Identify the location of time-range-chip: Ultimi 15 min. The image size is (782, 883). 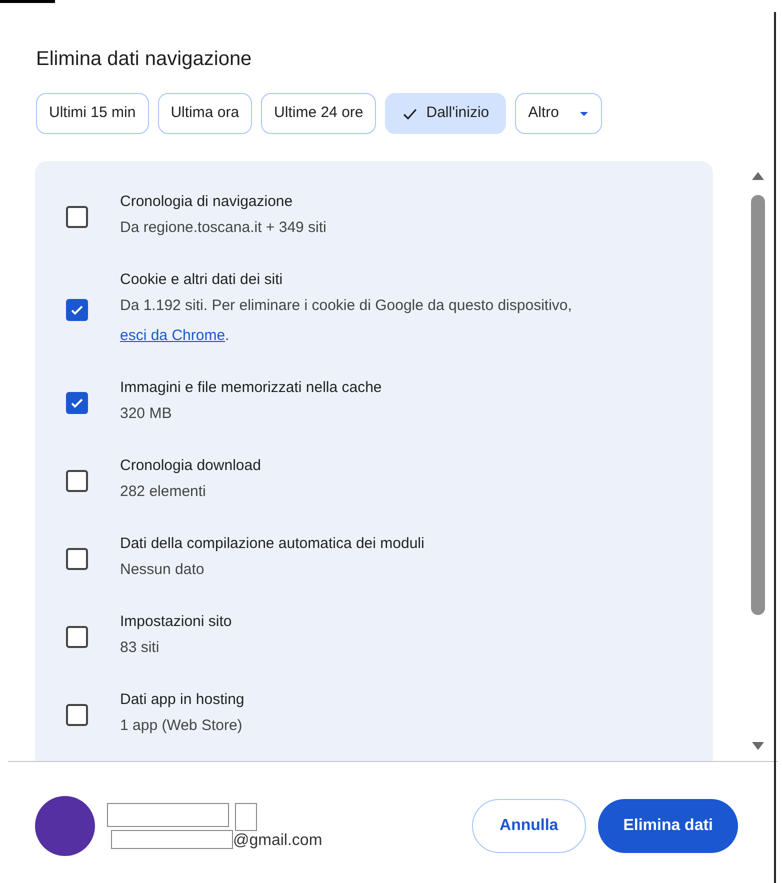
(92, 113).